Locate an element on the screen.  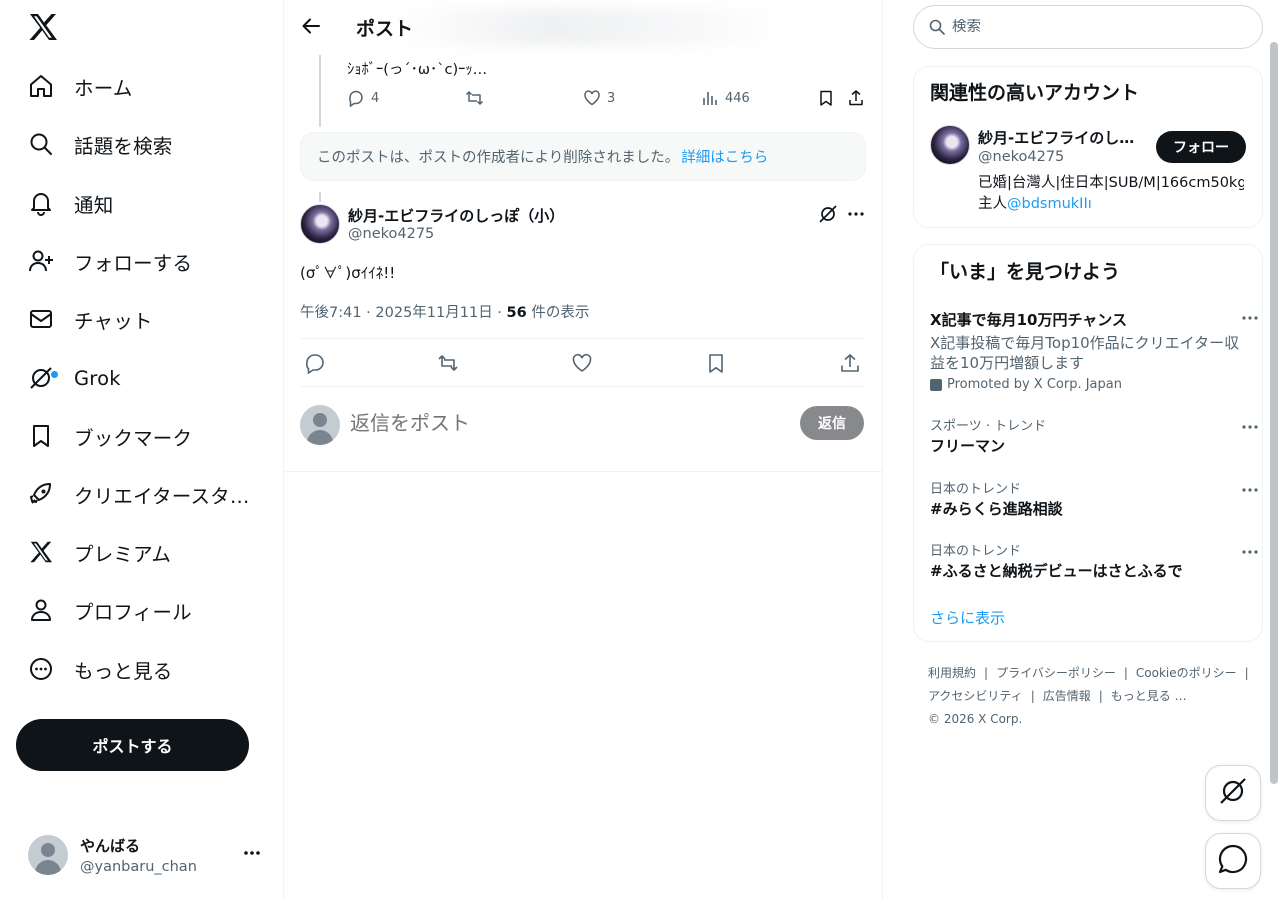
post-button: ポストする is located at coordinates (132, 745).